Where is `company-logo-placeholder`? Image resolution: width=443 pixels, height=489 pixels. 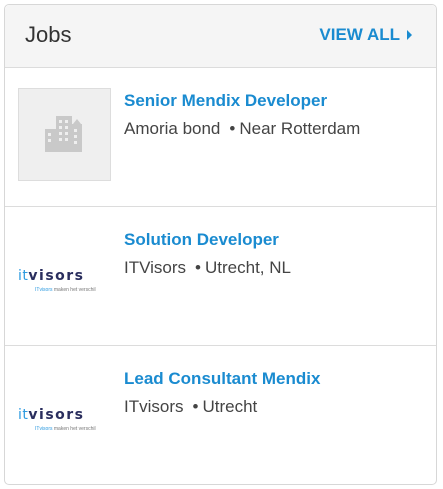
company-logo-placeholder is located at coordinates (64, 134).